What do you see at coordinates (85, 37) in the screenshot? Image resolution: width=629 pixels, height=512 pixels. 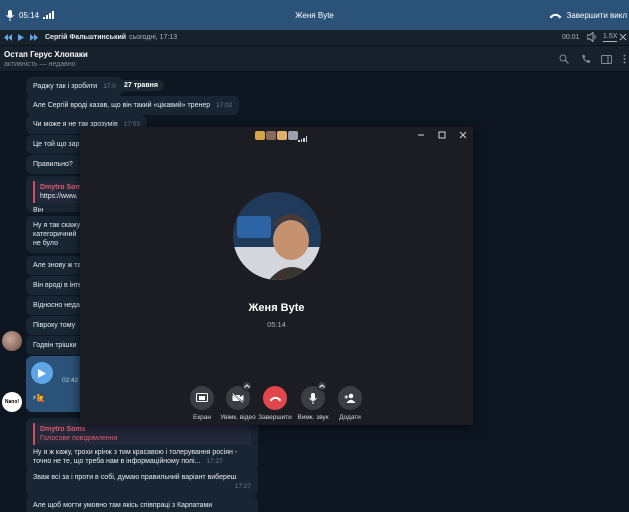 I see `player-author: Сергій Фальштинський` at bounding box center [85, 37].